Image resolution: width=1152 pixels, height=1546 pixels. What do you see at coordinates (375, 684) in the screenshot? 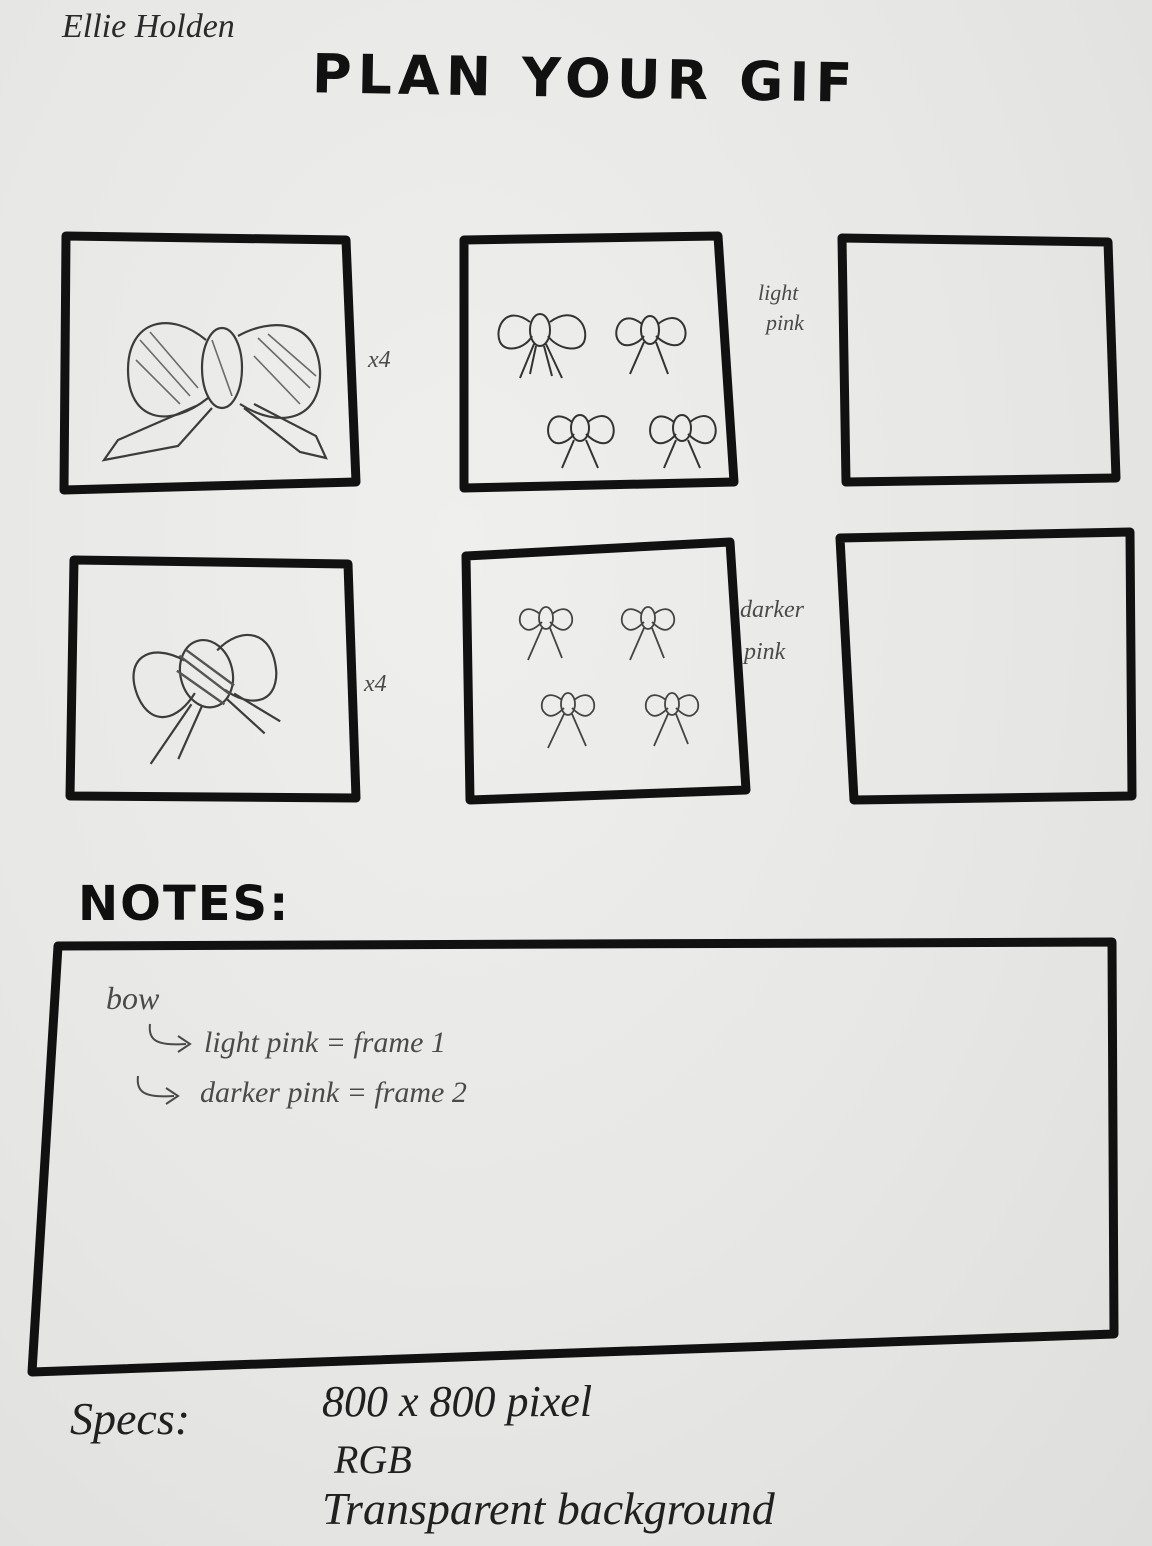
I see `frame-4-note: x4` at bounding box center [375, 684].